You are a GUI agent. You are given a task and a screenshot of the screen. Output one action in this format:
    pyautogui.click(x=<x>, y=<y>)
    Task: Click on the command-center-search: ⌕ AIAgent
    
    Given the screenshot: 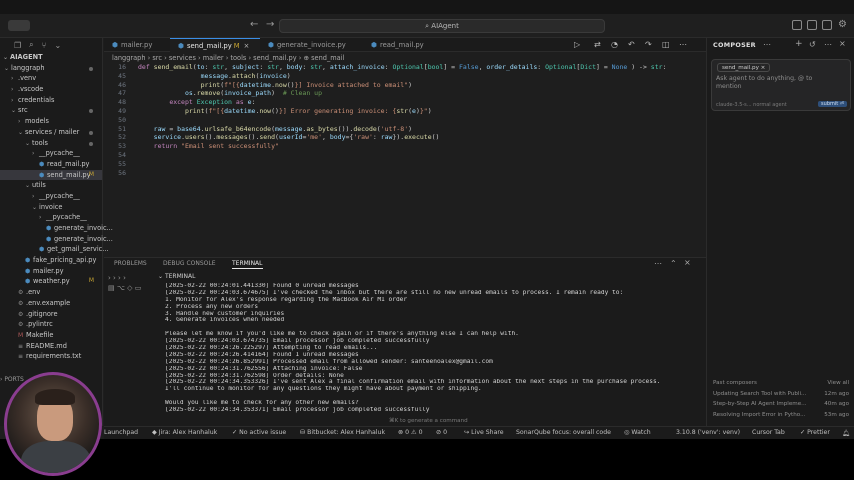 What is the action you would take?
    pyautogui.click(x=442, y=26)
    